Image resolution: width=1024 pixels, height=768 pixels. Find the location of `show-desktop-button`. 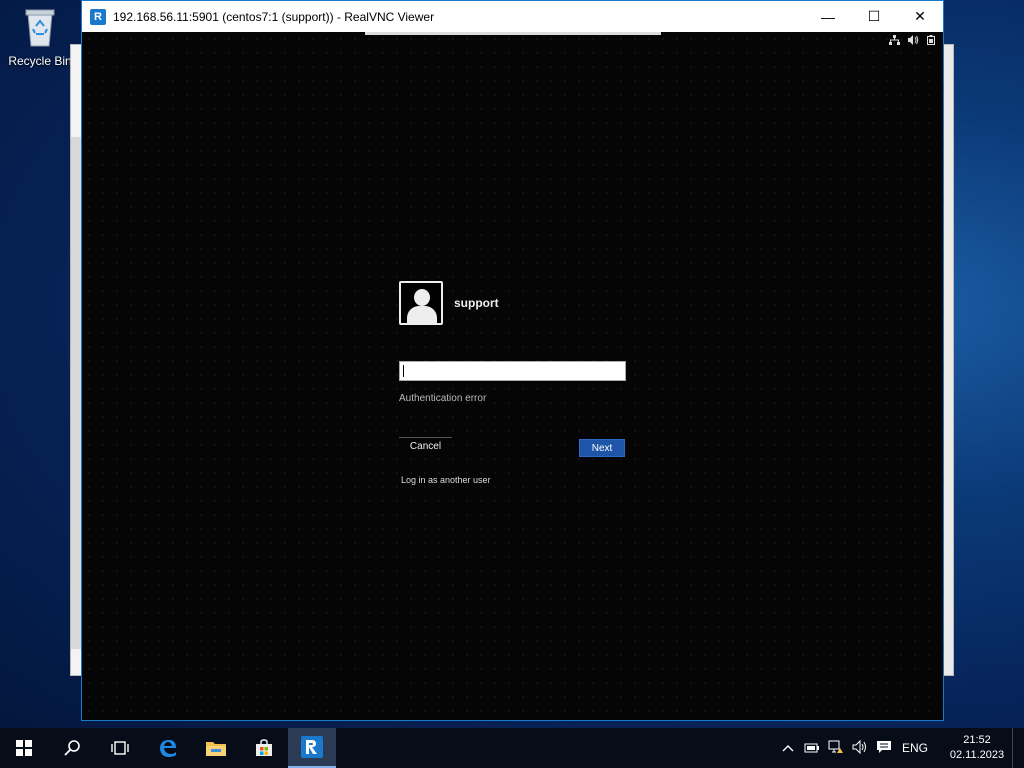

show-desktop-button is located at coordinates (1018, 748).